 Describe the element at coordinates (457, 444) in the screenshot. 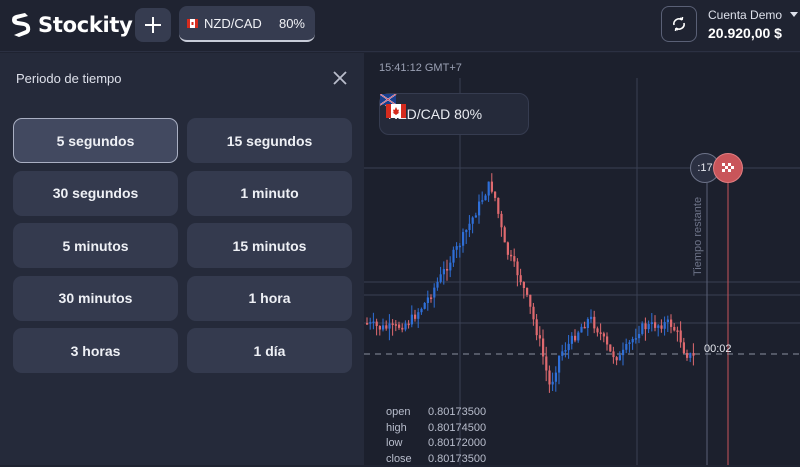

I see `ohlc-low-value: 0.80172000` at that location.